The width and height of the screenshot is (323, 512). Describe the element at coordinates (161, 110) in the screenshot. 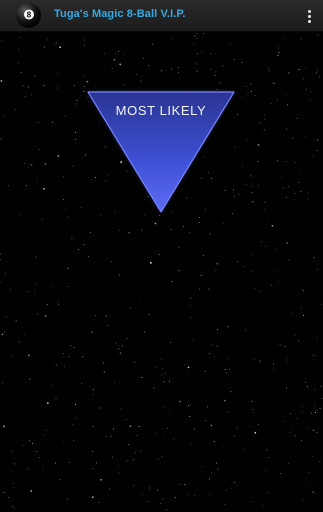

I see `answer-text: MOST LIKELY` at that location.